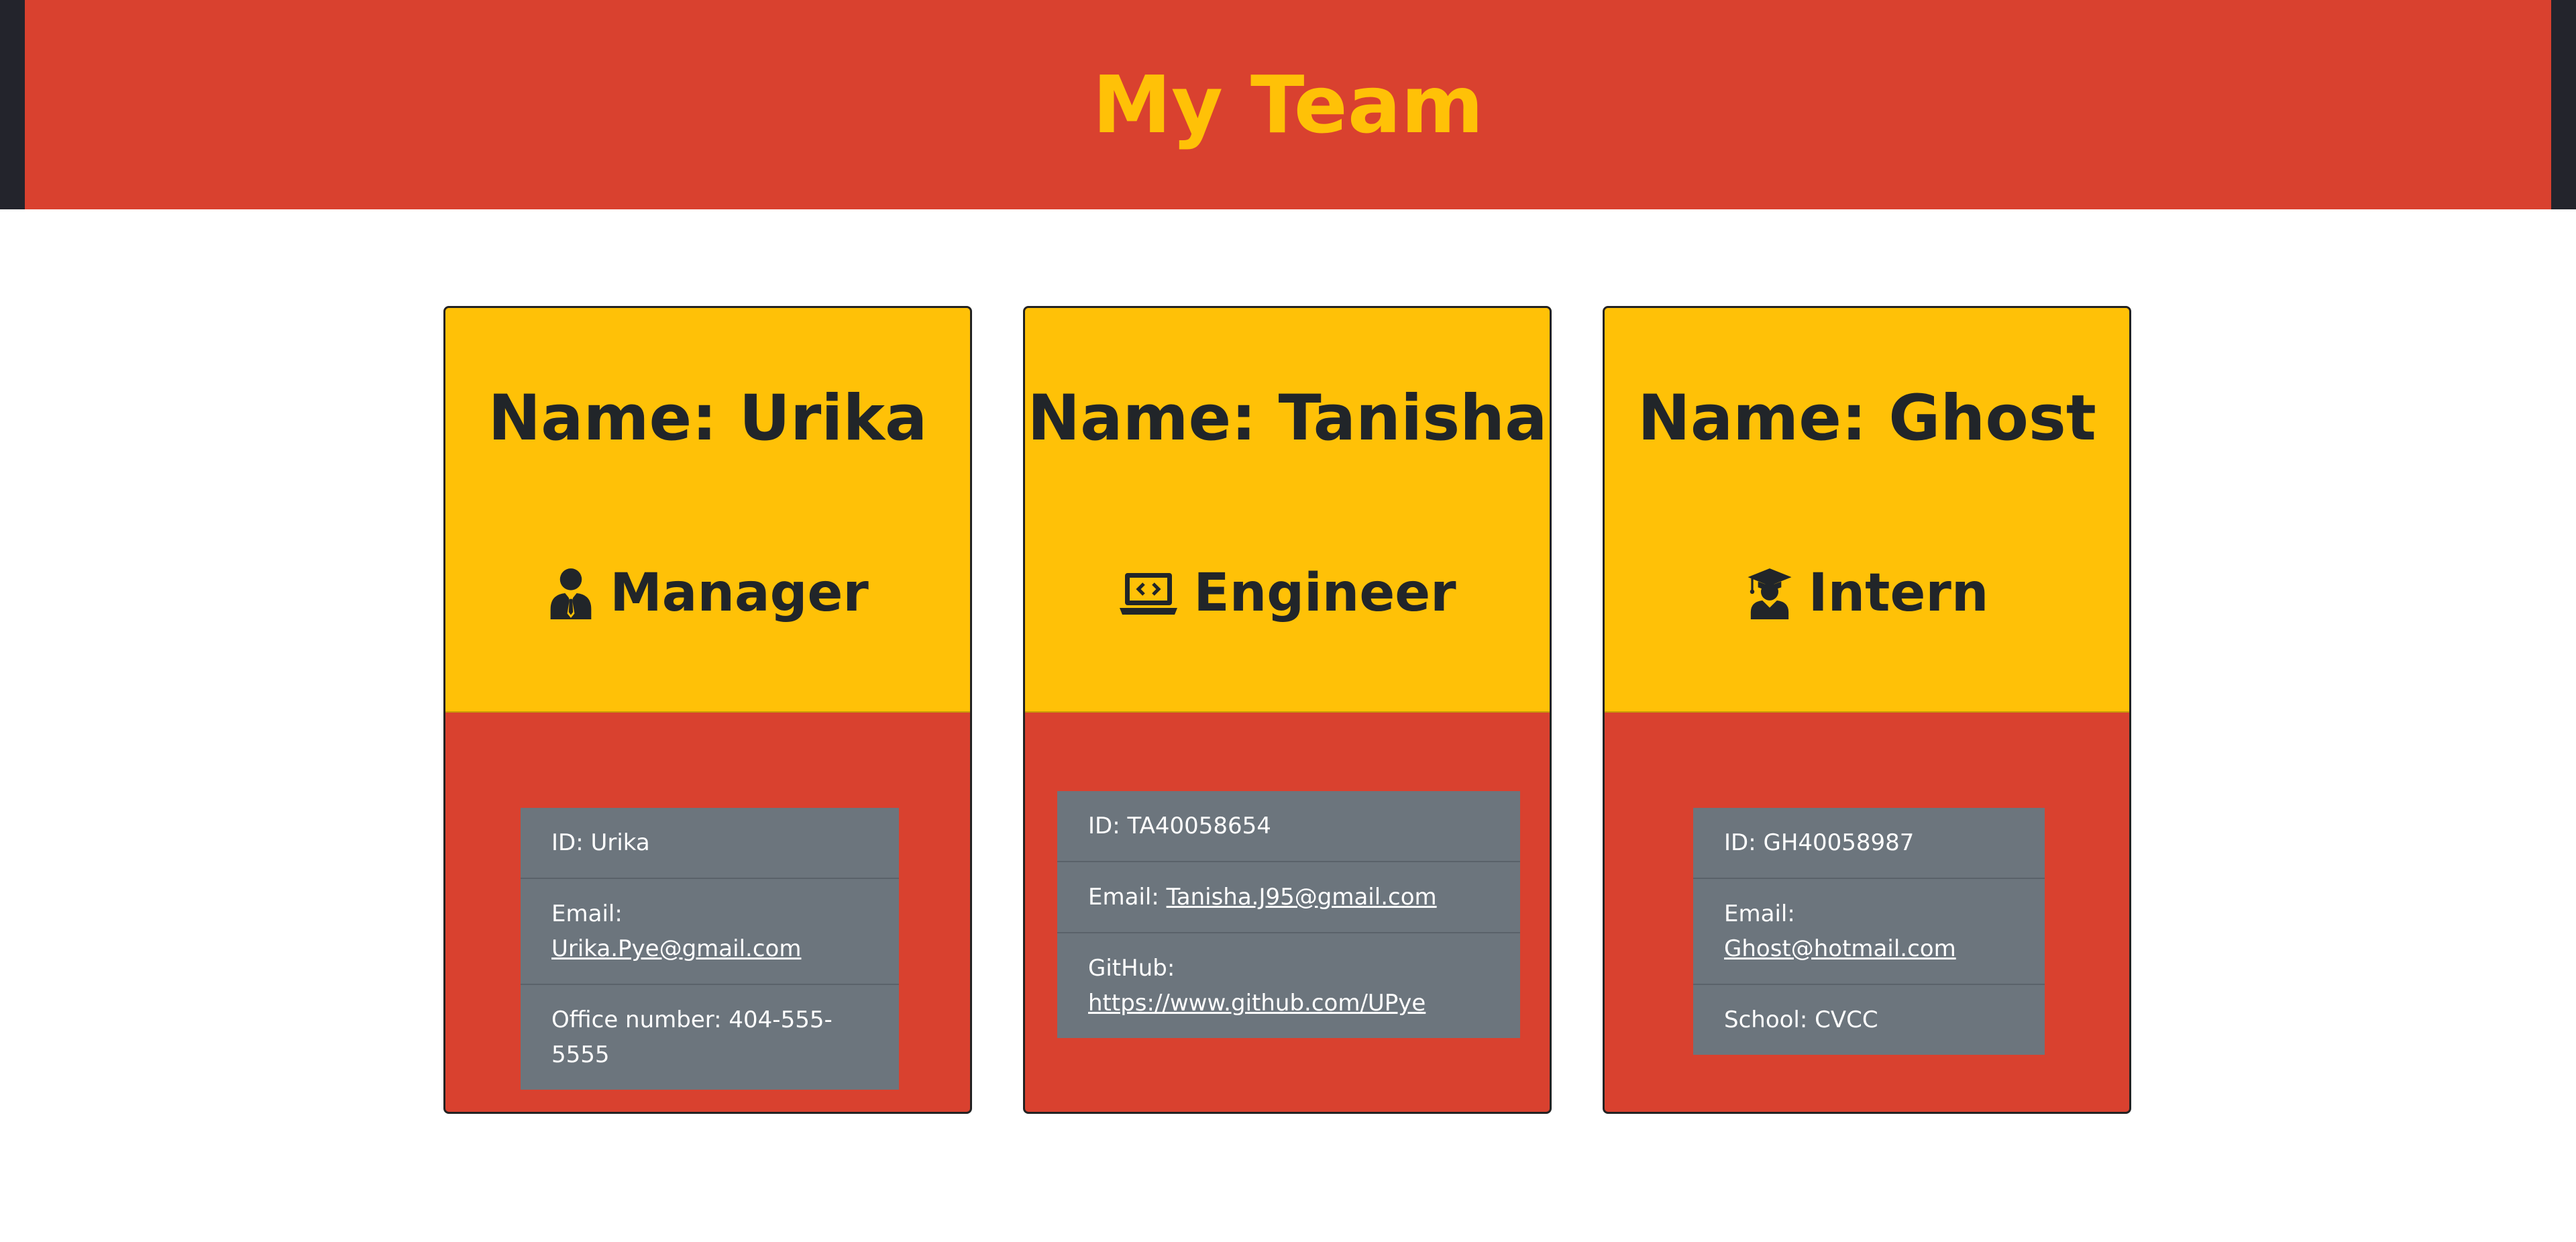  Describe the element at coordinates (2563, 104) in the screenshot. I see `window-frame-right` at that location.